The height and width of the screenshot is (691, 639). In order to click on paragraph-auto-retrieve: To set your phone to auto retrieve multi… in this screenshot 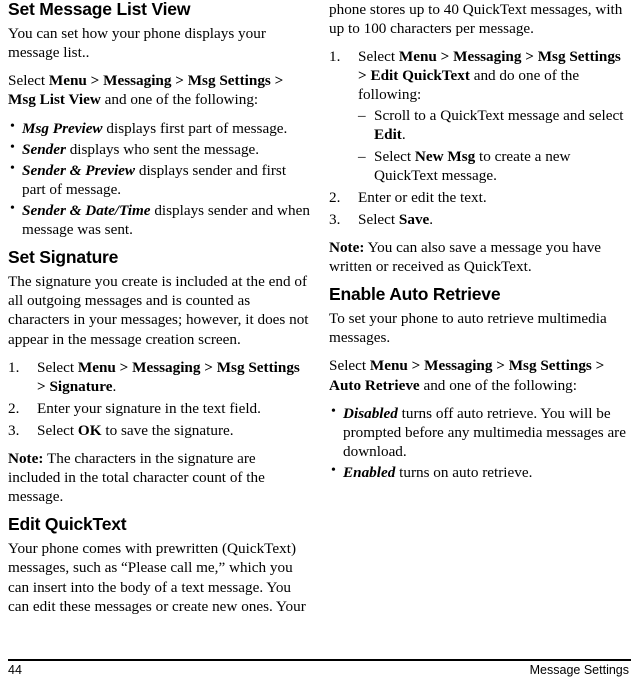, I will do `click(468, 328)`.